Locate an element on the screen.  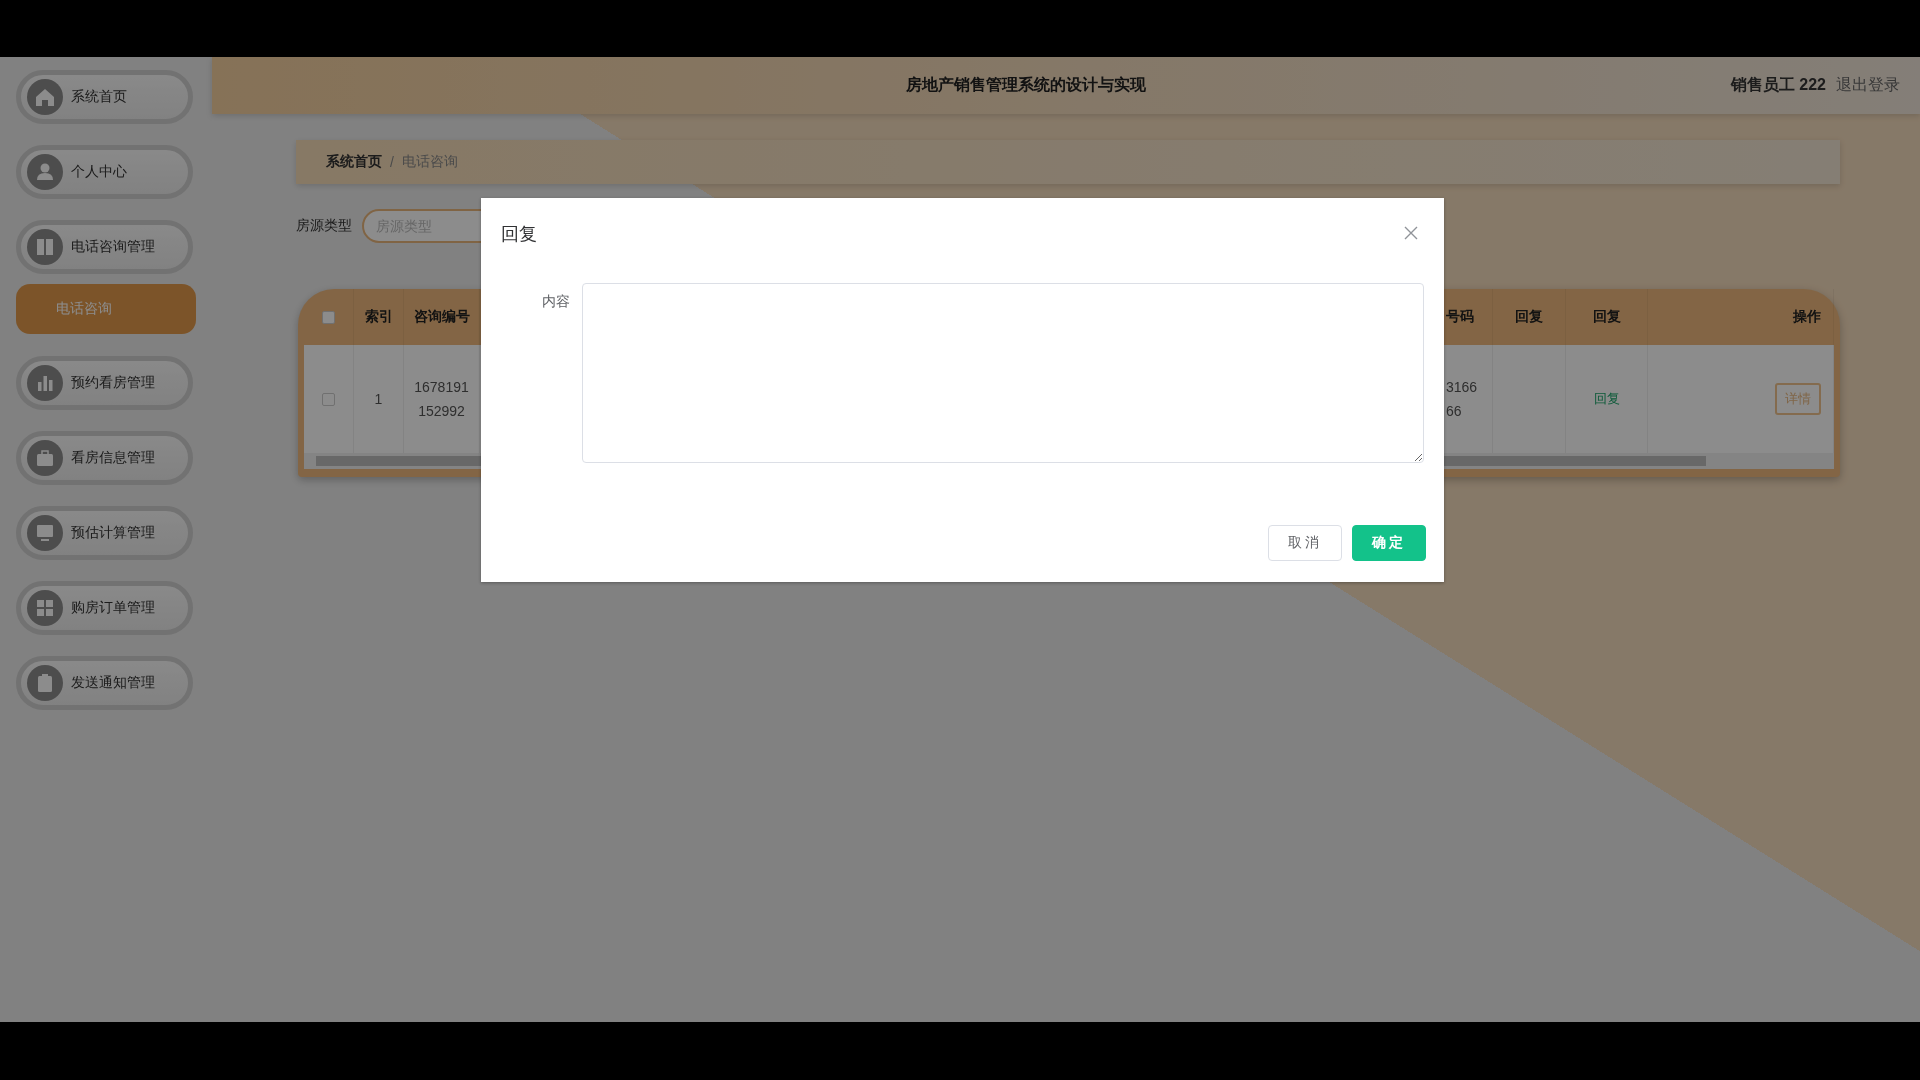
table-cell-text: 1678191152992 is located at coordinates (441, 399).